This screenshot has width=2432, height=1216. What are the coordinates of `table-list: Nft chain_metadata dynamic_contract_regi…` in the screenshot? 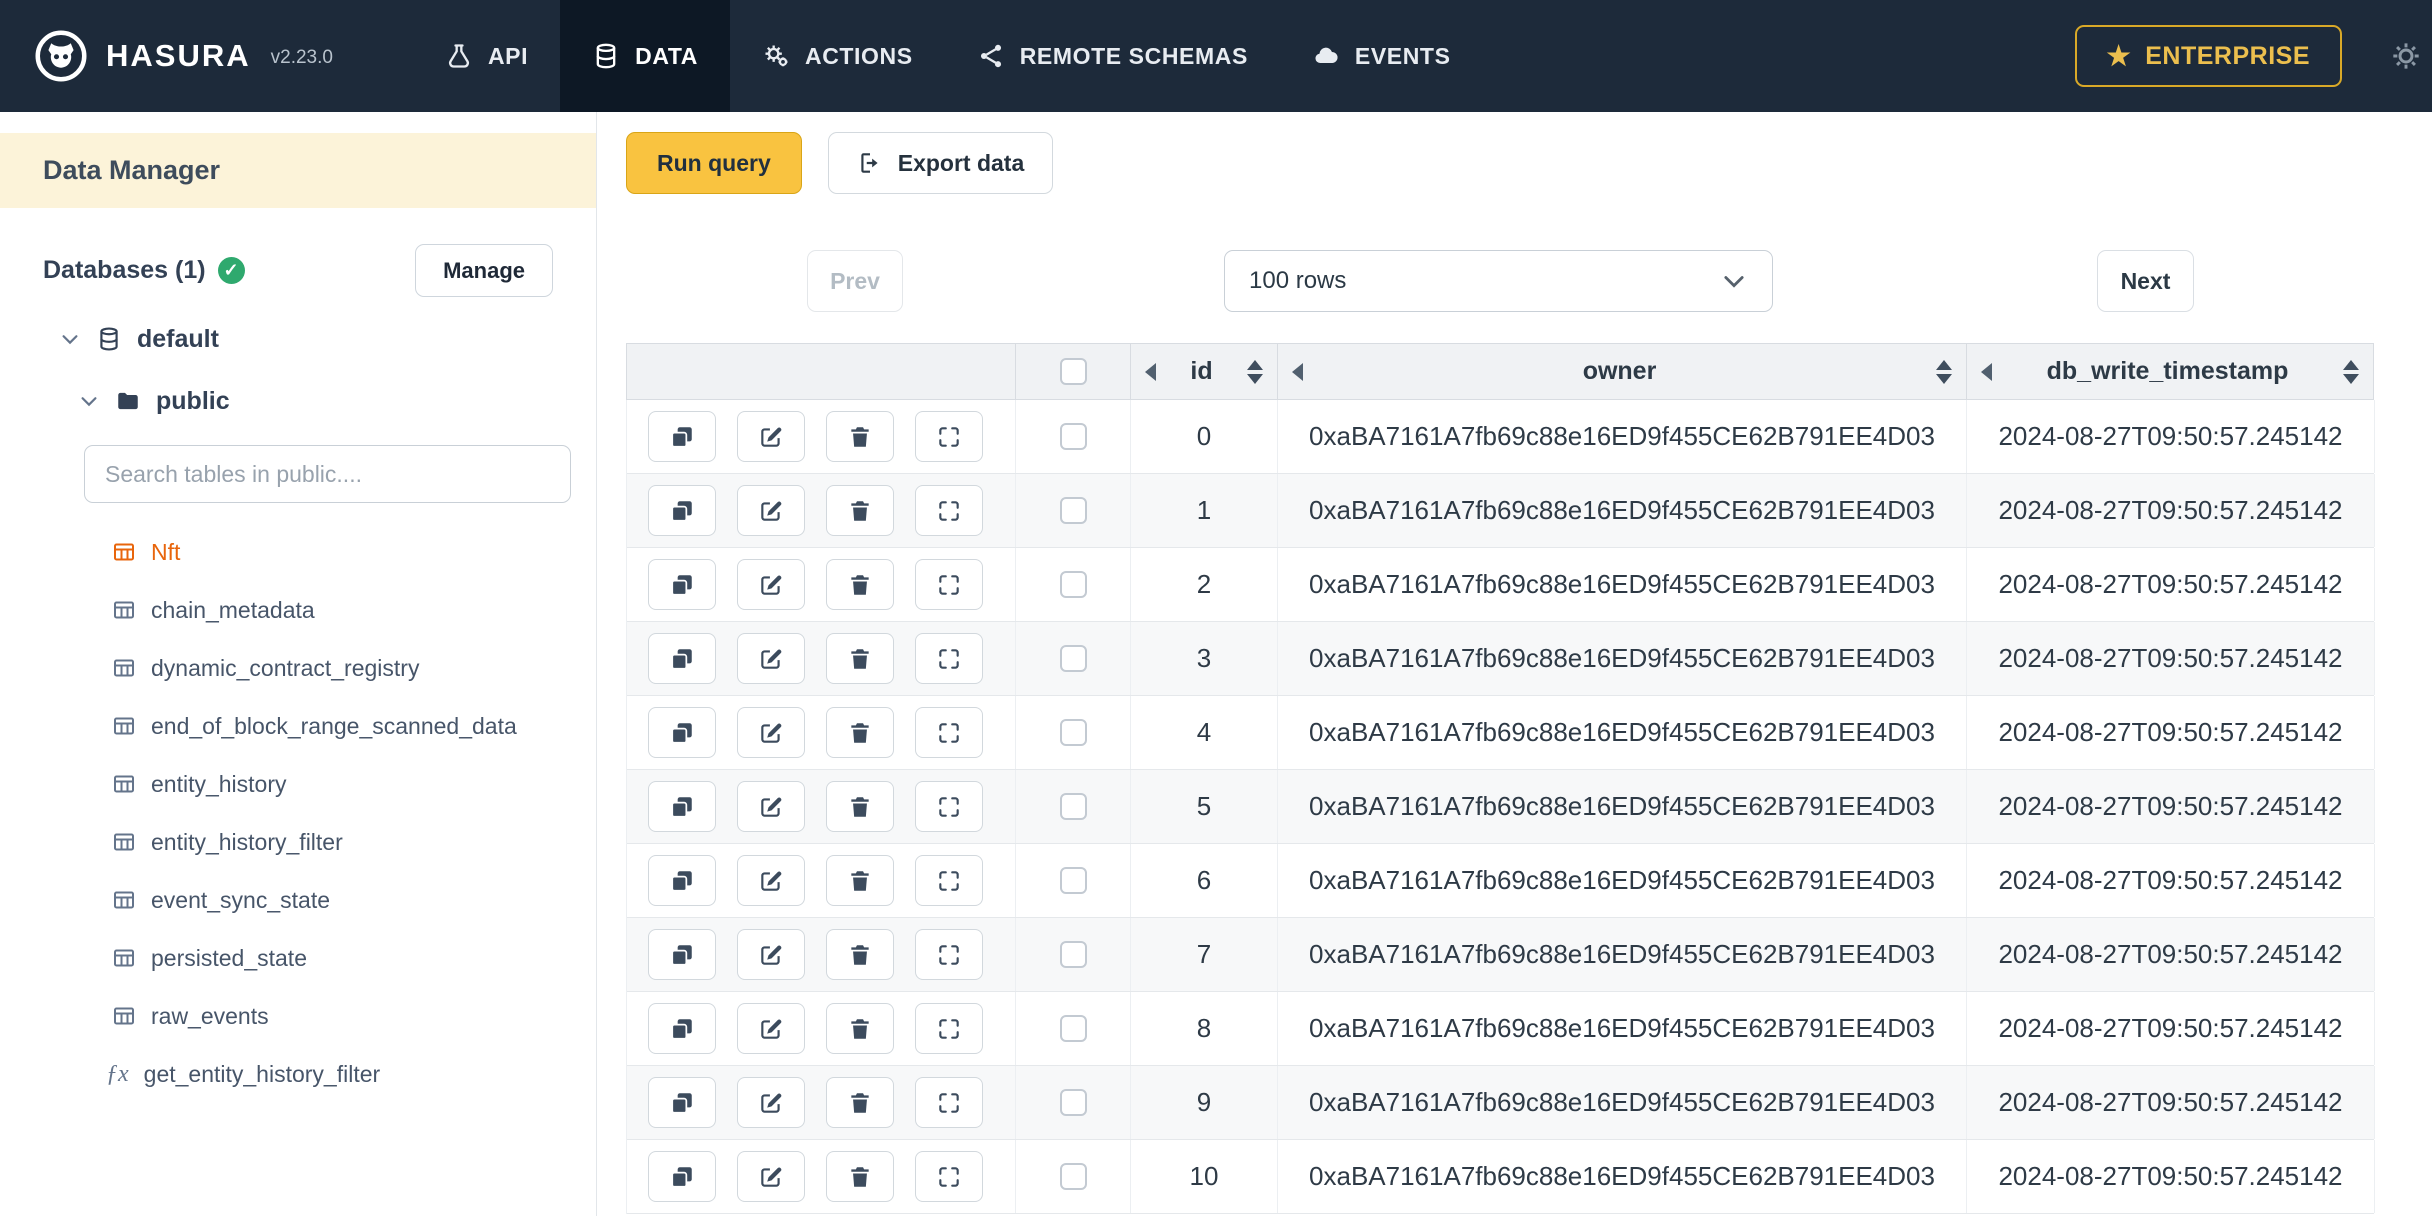 It's located at (298, 813).